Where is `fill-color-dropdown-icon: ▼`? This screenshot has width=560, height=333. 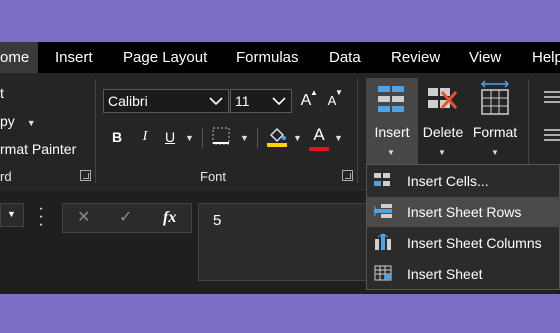 fill-color-dropdown-icon: ▼ is located at coordinates (297, 138).